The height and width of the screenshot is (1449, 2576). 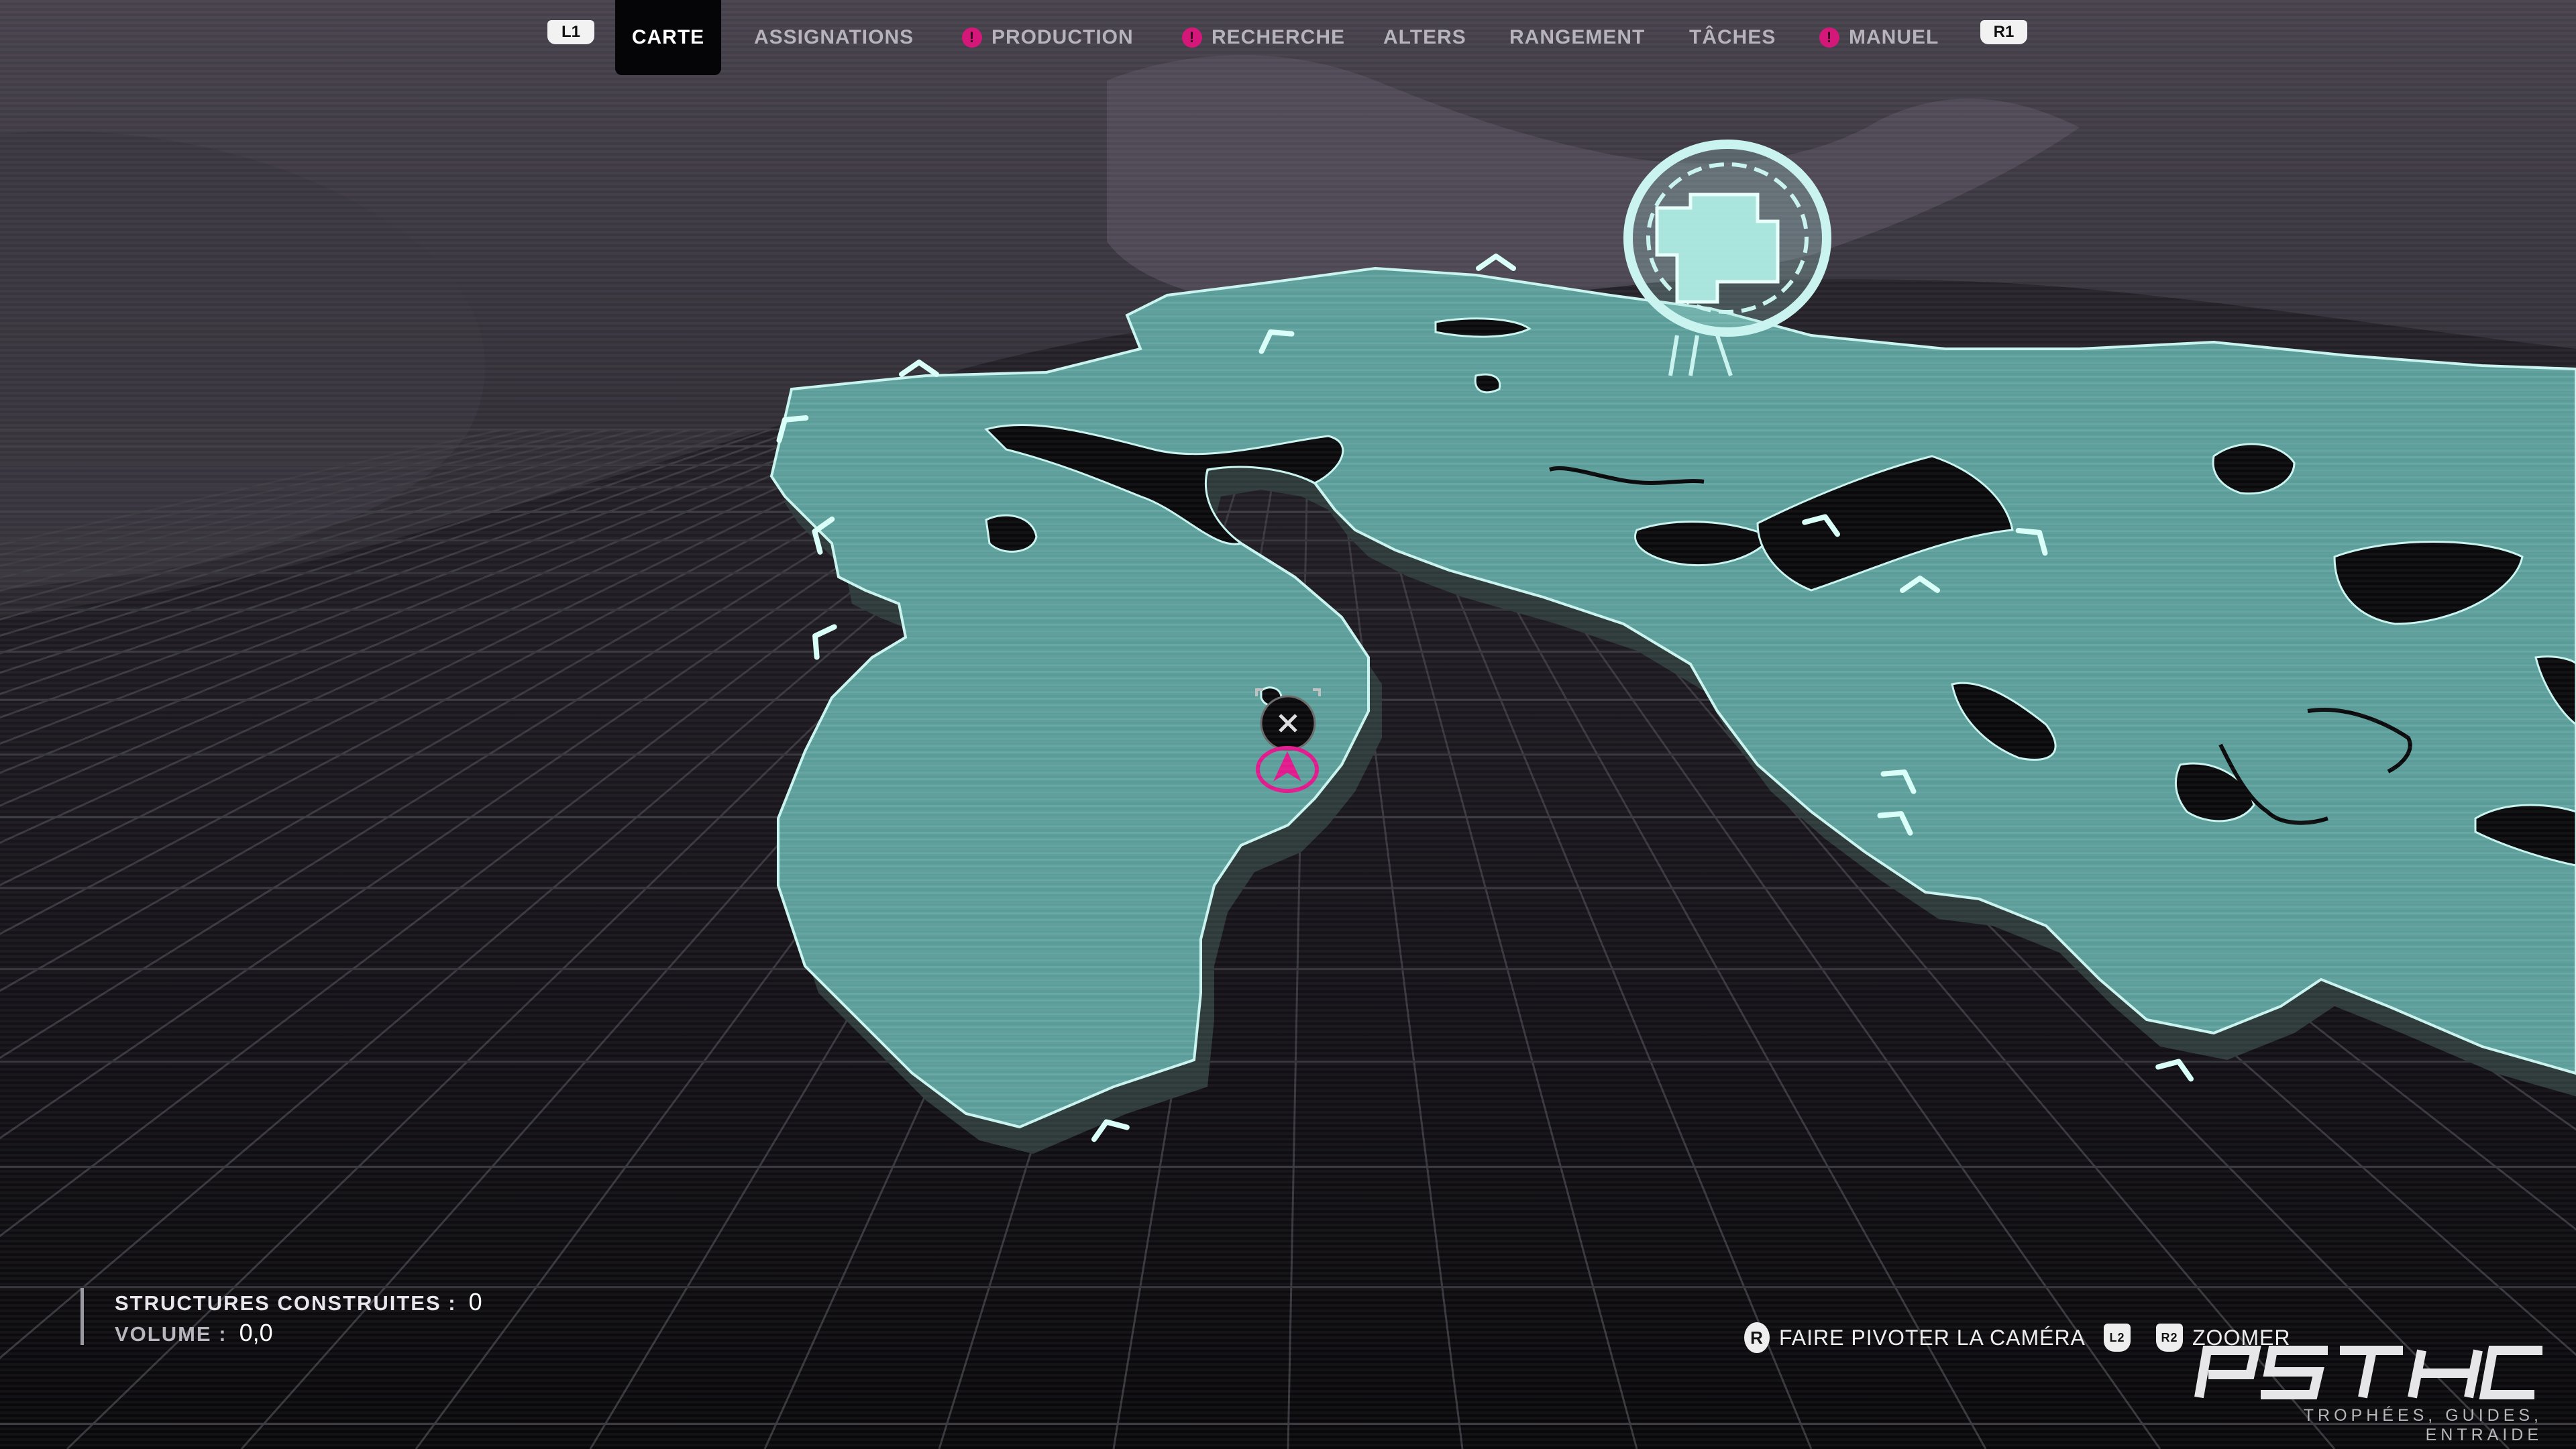 What do you see at coordinates (2422, 1425) in the screenshot?
I see `psthc-tagline: TROPHÉES, GUIDES, ENTRAIDE` at bounding box center [2422, 1425].